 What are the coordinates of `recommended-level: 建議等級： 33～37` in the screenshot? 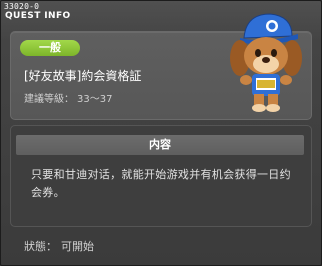 It's located at (68, 97).